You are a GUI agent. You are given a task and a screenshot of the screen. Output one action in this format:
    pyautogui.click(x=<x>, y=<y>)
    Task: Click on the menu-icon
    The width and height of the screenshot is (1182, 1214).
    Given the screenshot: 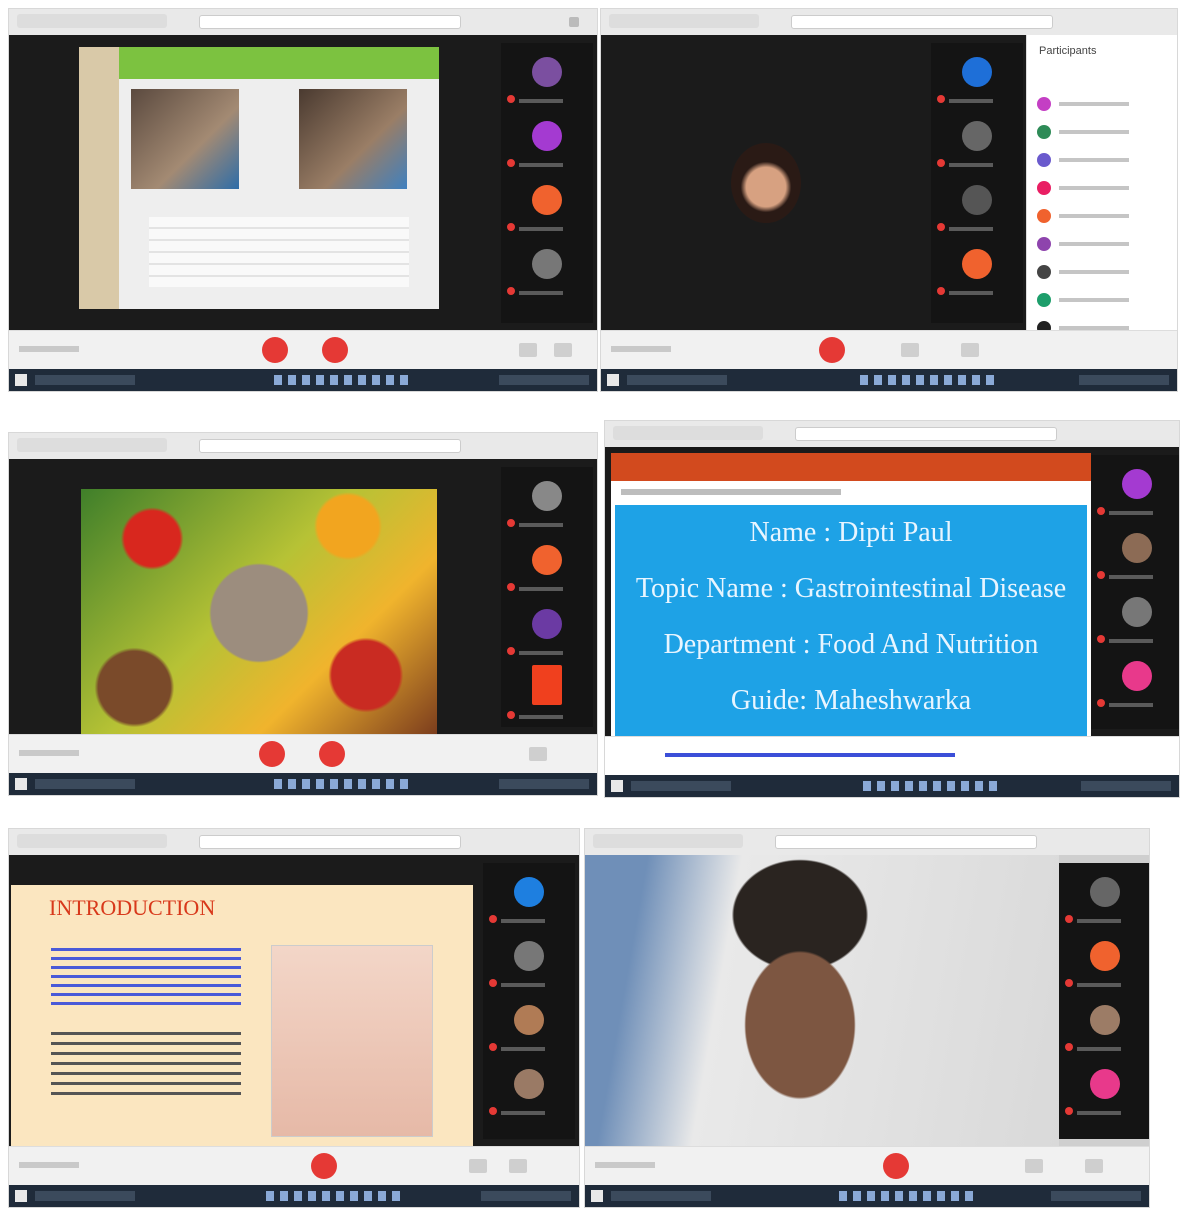 What is the action you would take?
    pyautogui.click(x=574, y=22)
    